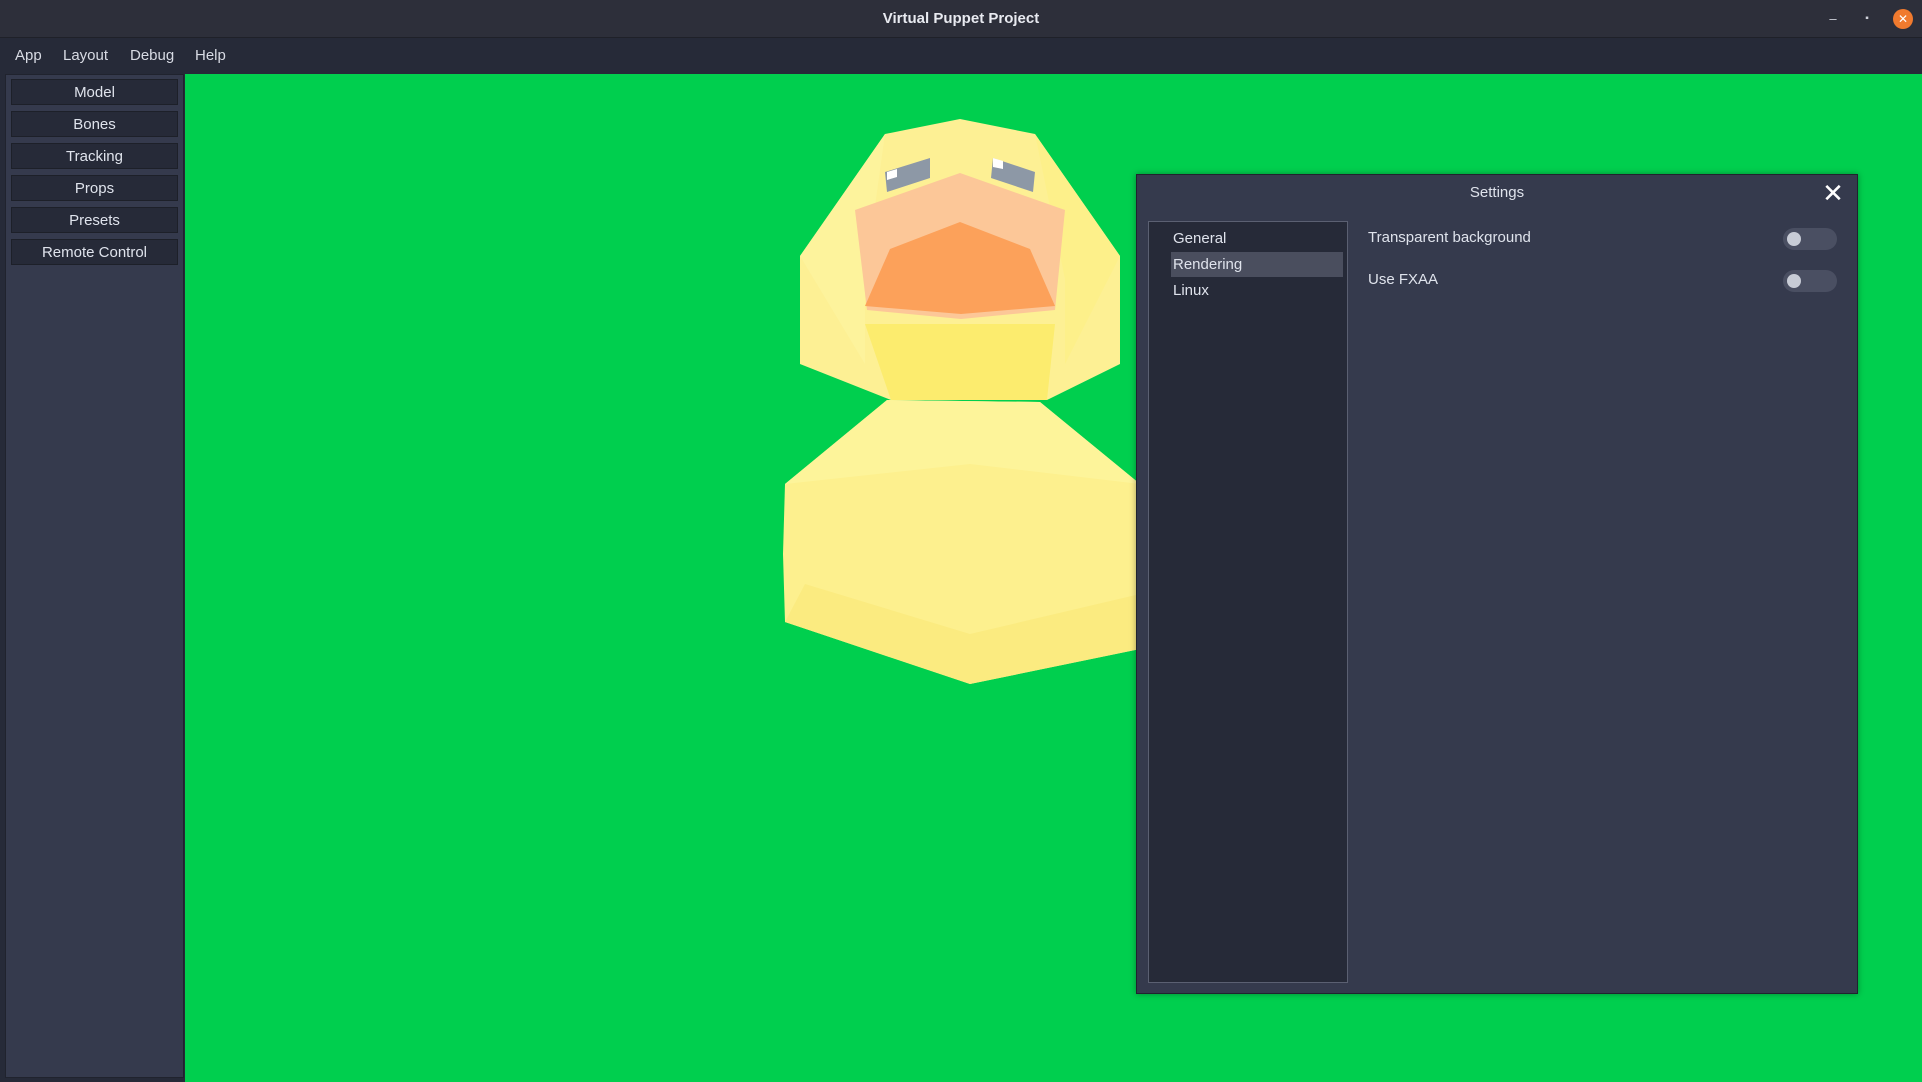 This screenshot has width=1922, height=1082. What do you see at coordinates (28, 55) in the screenshot?
I see `menu-app: App` at bounding box center [28, 55].